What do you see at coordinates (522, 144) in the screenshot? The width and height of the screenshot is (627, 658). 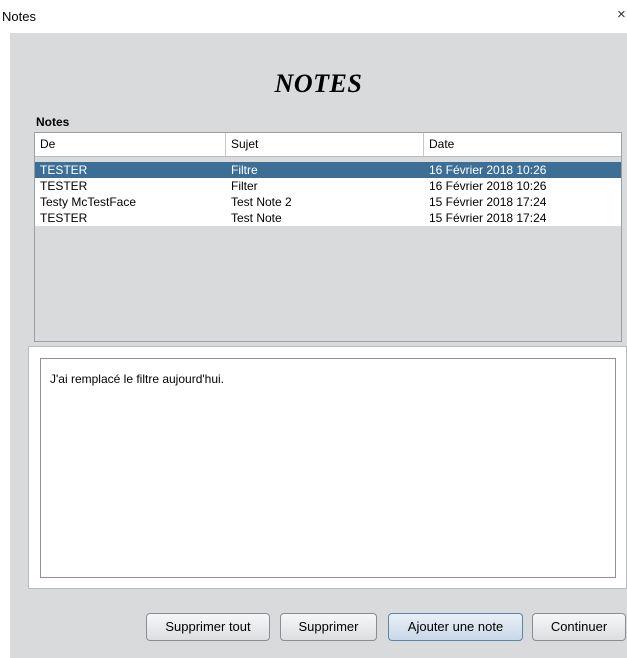 I see `column-header-date: Date` at bounding box center [522, 144].